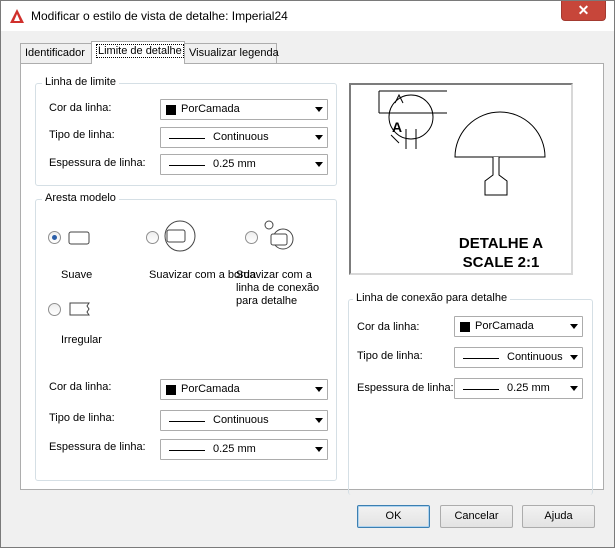 This screenshot has width=615, height=548. I want to click on boundary-weight-select: 0.25 mm, so click(244, 164).